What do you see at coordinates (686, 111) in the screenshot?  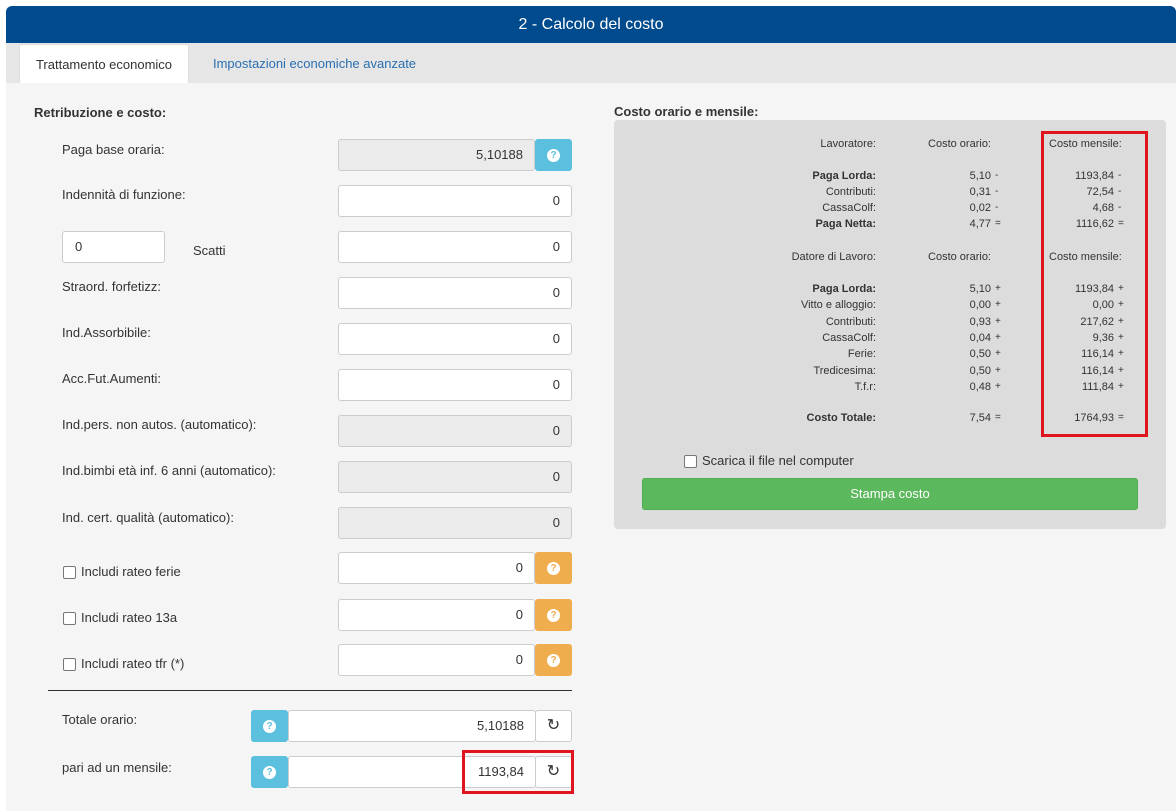 I see `costo-title: Costo orario e mensile:` at bounding box center [686, 111].